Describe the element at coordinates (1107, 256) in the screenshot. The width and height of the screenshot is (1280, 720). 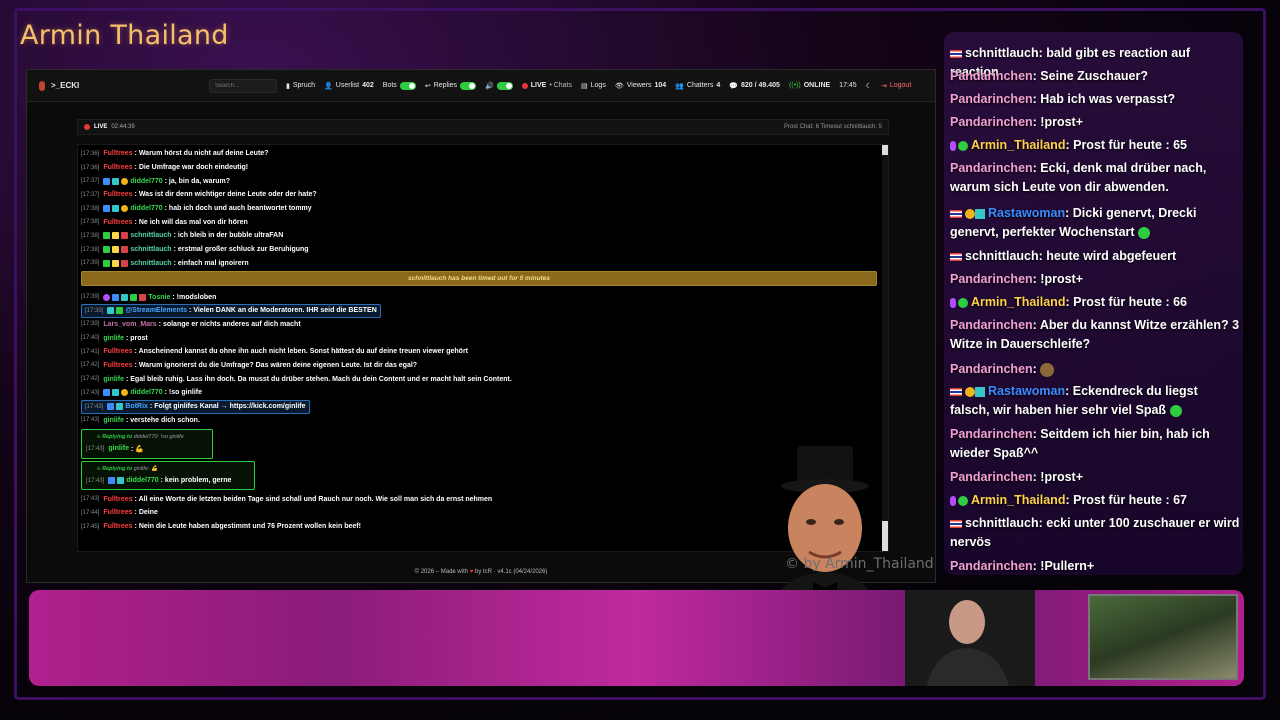
I see `overlay-message-text: : heute wird abgefeuert` at that location.